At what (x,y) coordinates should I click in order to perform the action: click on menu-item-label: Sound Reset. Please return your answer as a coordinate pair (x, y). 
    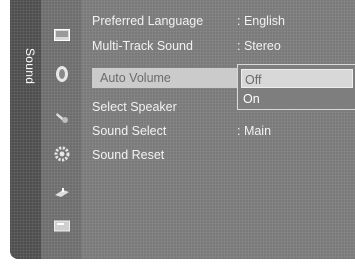
    Looking at the image, I should click on (128, 155).